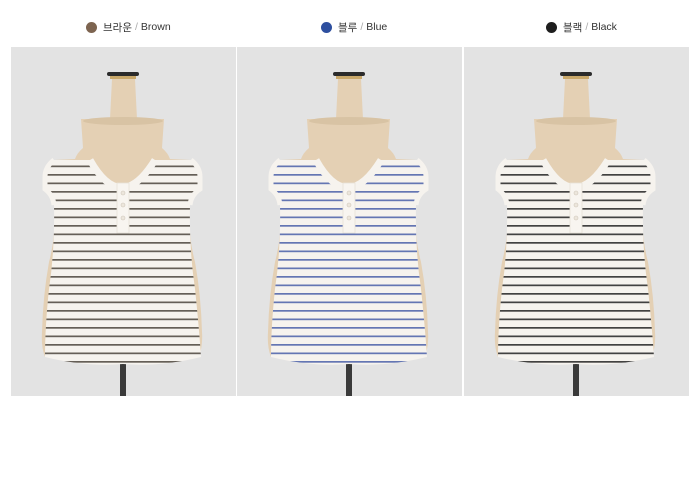  Describe the element at coordinates (326, 27) in the screenshot. I see `blue-swatch-icon` at that location.